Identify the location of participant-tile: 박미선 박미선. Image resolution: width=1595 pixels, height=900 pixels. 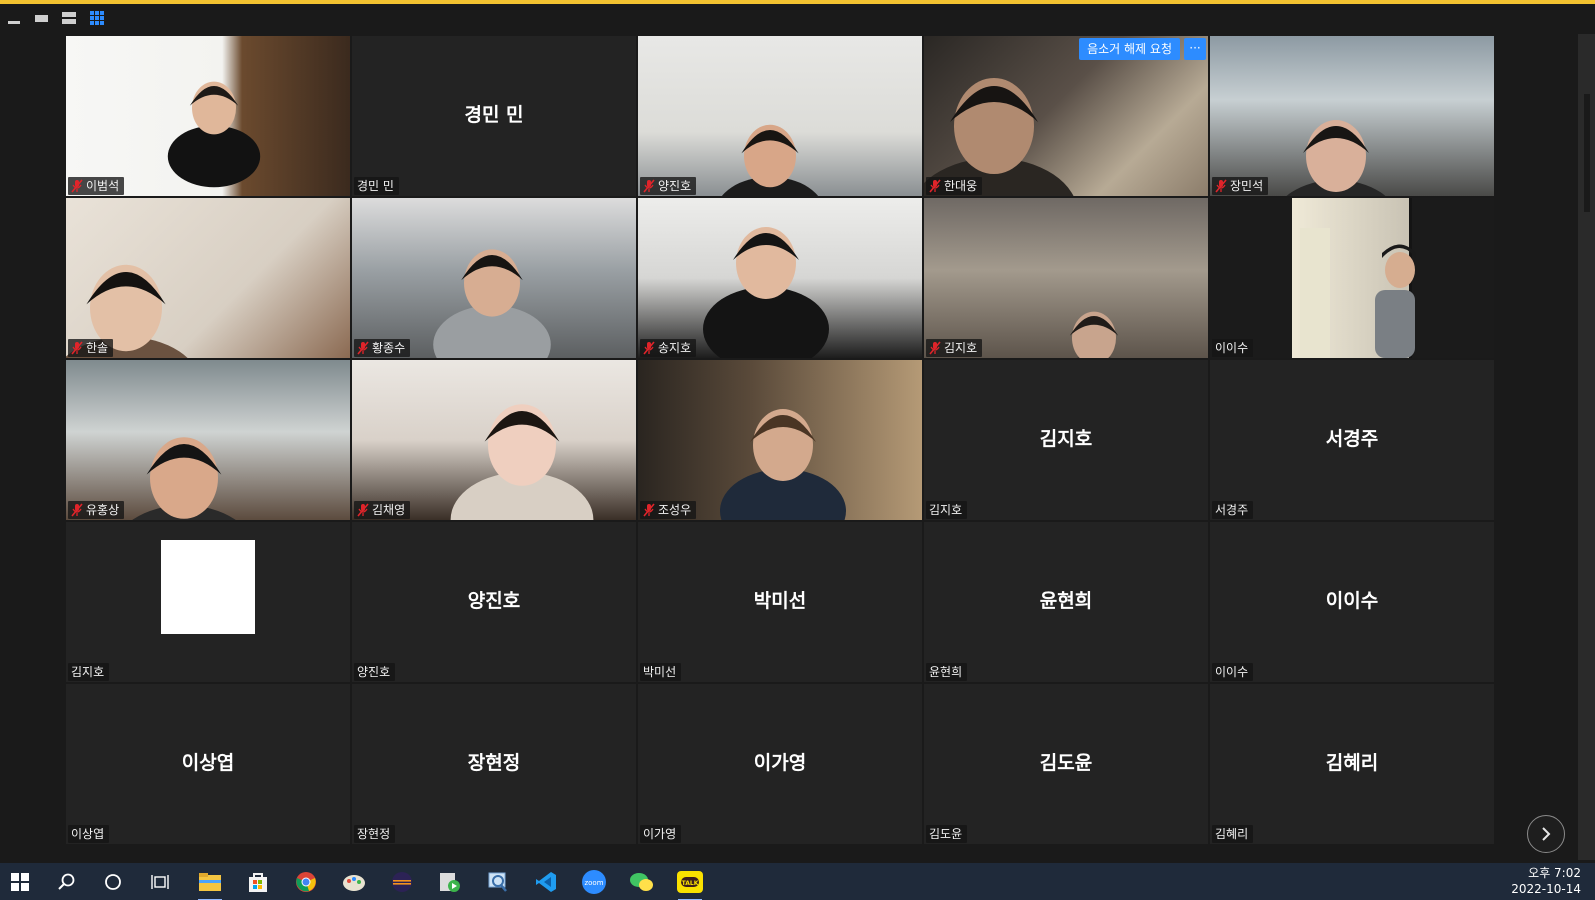
(780, 602).